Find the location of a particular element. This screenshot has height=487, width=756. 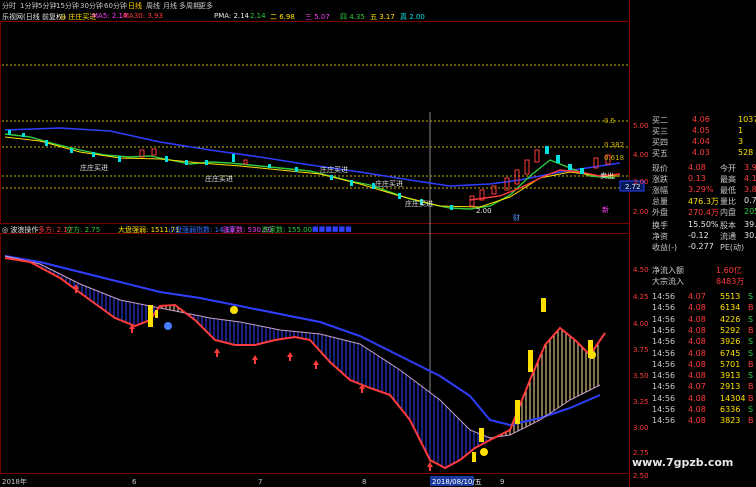

quote-key: 最高 is located at coordinates (728, 179).